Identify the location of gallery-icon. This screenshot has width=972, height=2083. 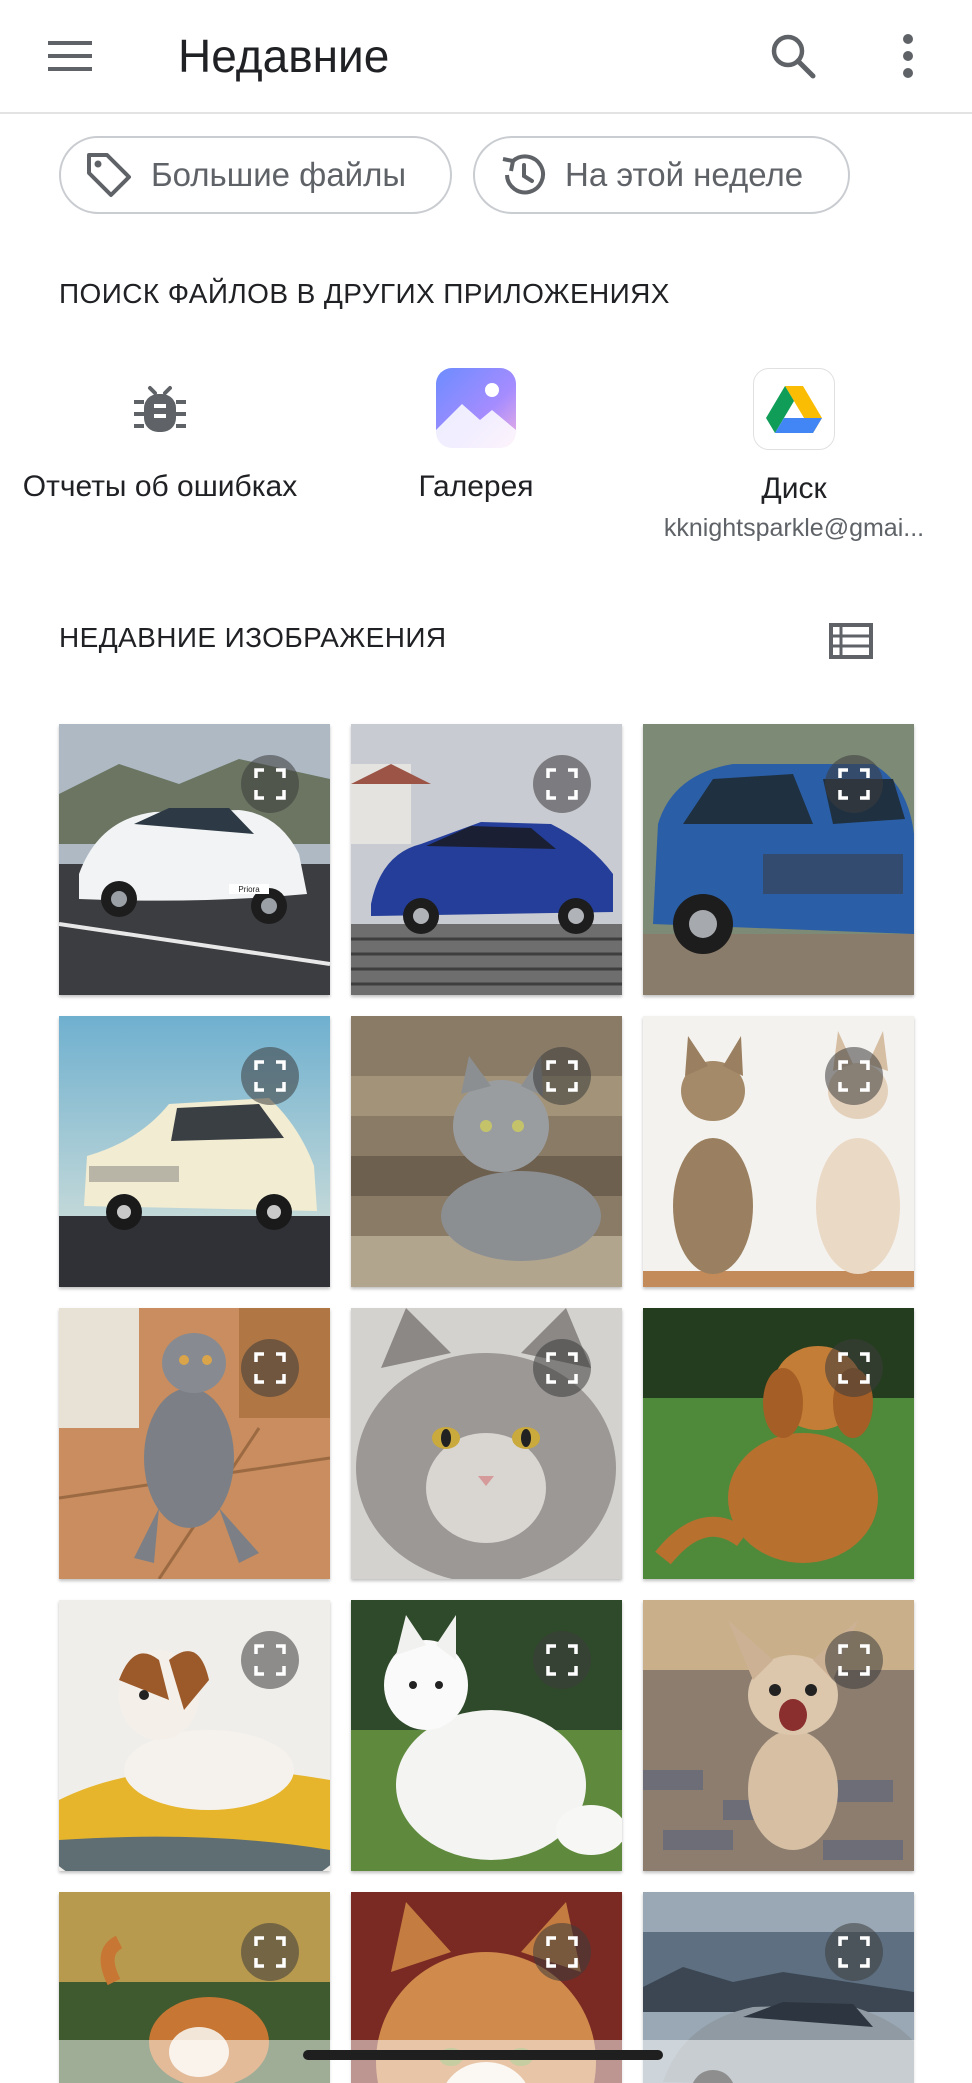
(476, 408).